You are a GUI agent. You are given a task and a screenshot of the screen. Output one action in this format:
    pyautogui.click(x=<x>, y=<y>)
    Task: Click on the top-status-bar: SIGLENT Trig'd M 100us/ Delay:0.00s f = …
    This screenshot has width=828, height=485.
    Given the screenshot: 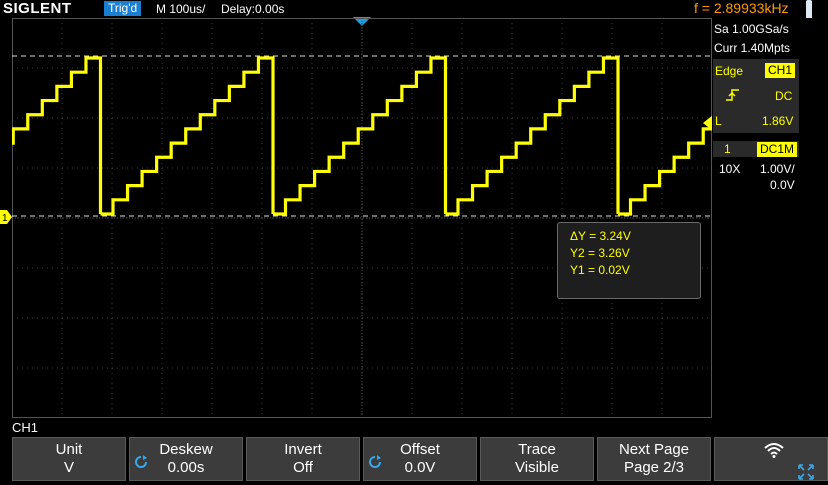 What is the action you would take?
    pyautogui.click(x=414, y=13)
    